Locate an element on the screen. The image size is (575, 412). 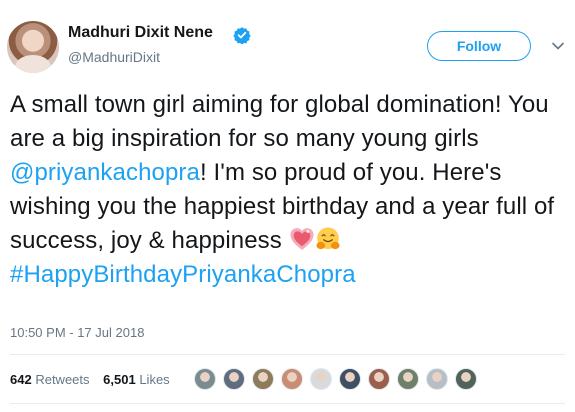
likes-label: Likes is located at coordinates (154, 379).